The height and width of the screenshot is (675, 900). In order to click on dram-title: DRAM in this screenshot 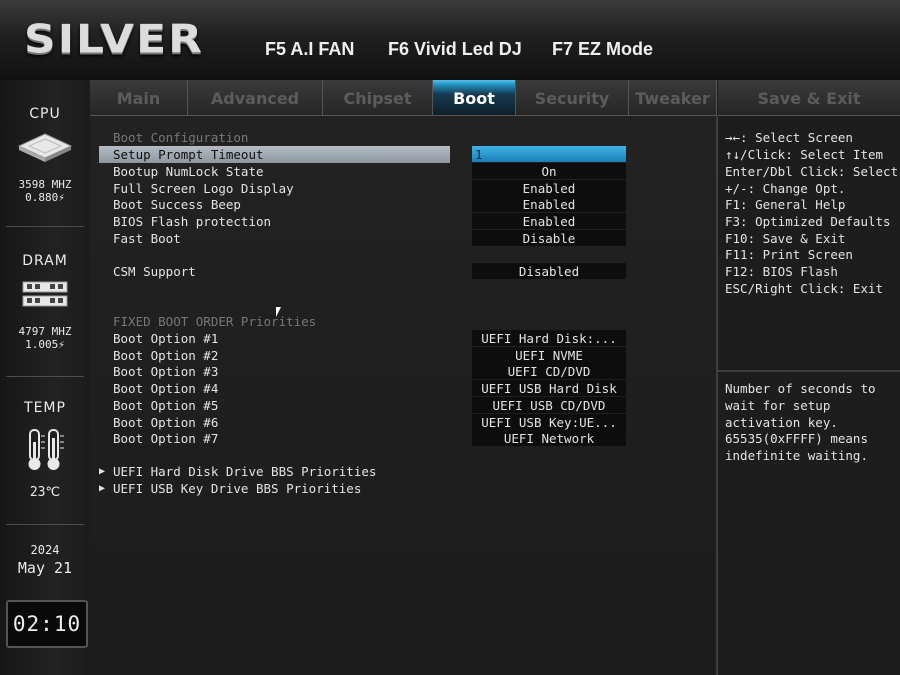, I will do `click(45, 261)`.